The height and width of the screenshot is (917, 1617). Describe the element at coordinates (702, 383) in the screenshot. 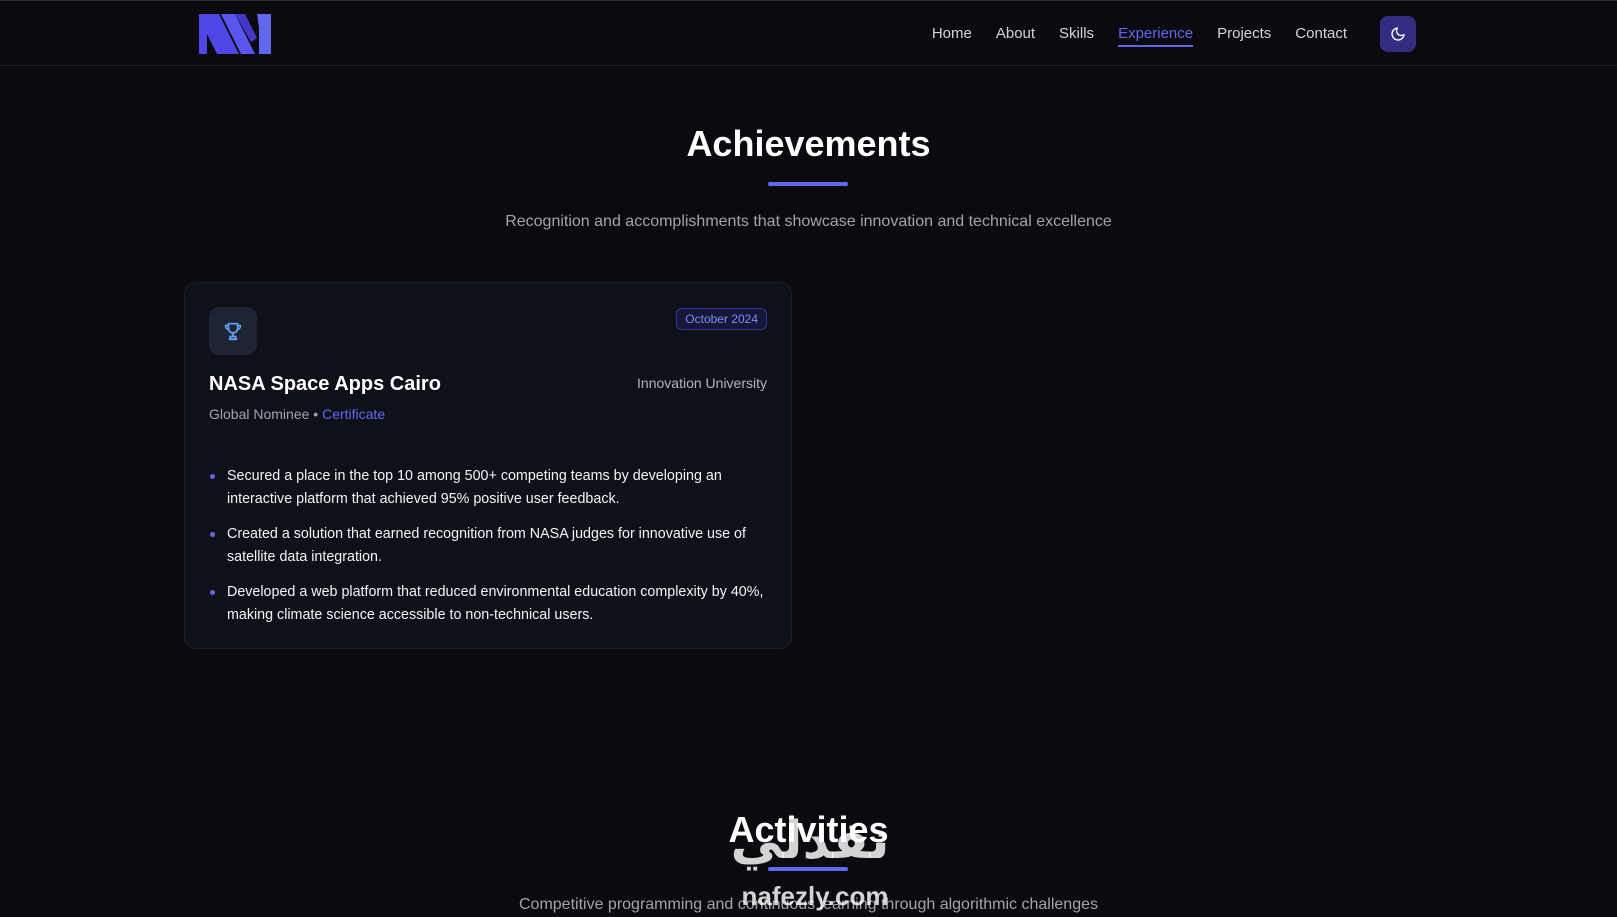

I see `achievement-organization: Innovation University` at that location.